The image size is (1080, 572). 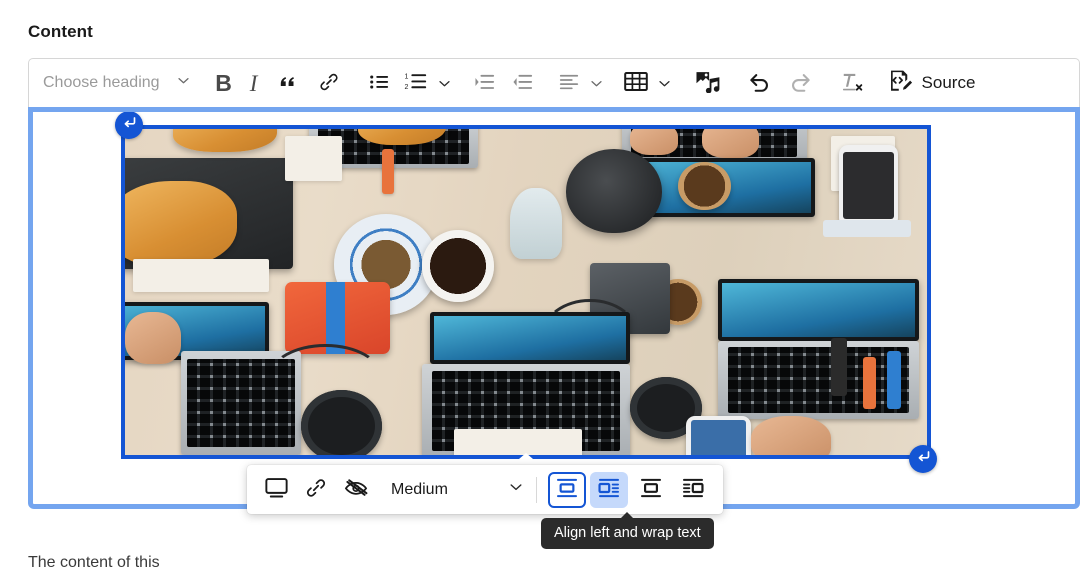 I want to click on bulleted-list-icon, so click(x=379, y=83).